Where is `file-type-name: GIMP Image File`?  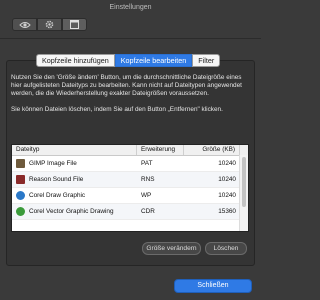 file-type-name: GIMP Image File is located at coordinates (53, 163).